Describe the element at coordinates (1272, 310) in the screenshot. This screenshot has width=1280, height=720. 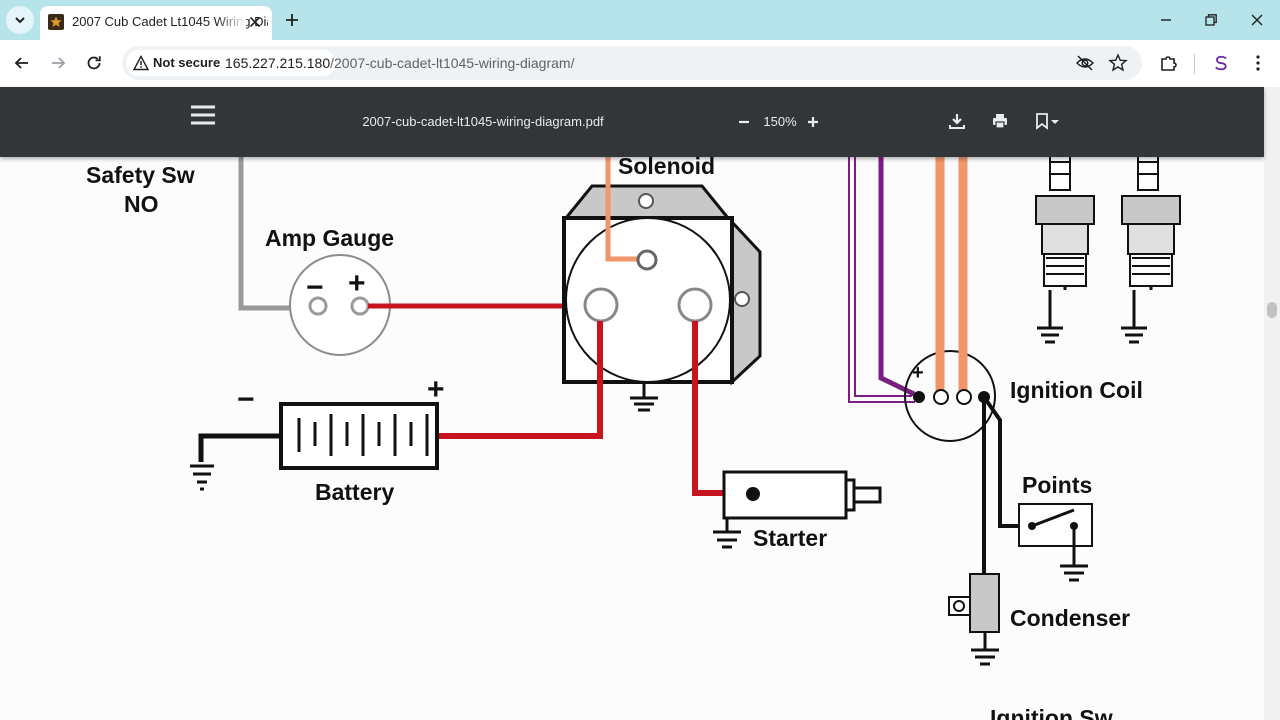
I see `scrollbar-thumb` at that location.